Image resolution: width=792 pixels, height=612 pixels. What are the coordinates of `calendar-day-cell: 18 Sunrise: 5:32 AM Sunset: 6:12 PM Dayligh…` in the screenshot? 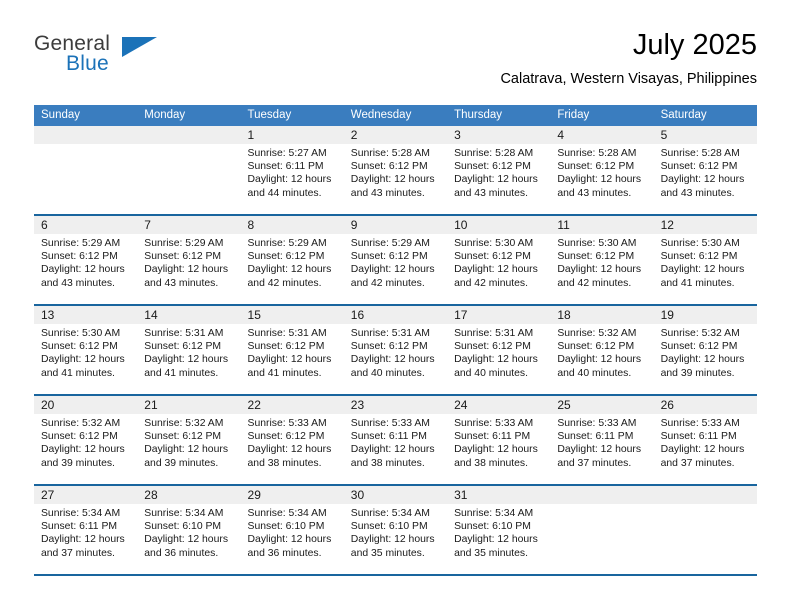 It's located at (602, 350).